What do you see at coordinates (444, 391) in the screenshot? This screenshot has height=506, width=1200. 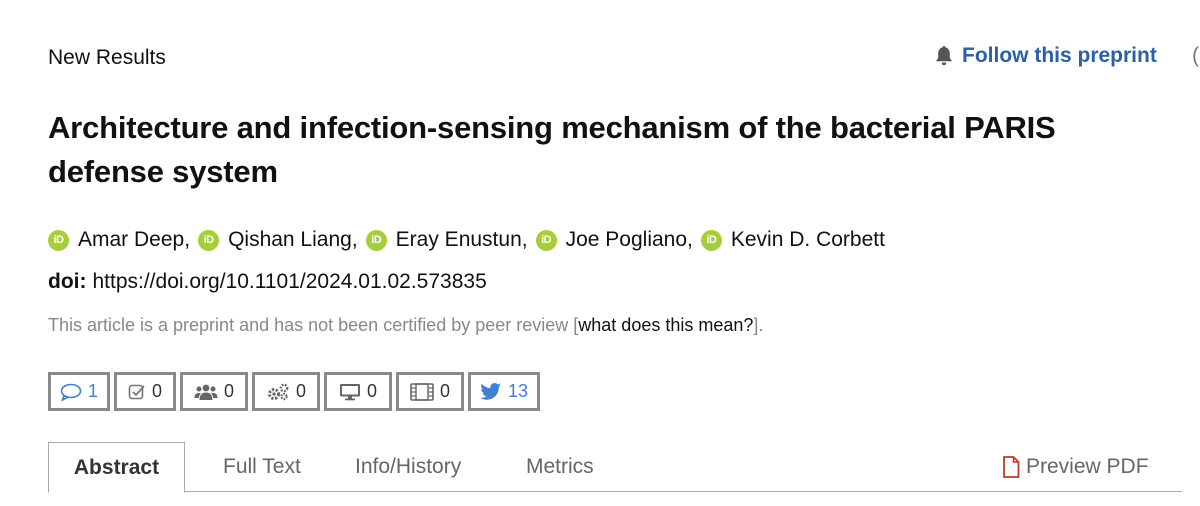 I see `video-count: 0` at bounding box center [444, 391].